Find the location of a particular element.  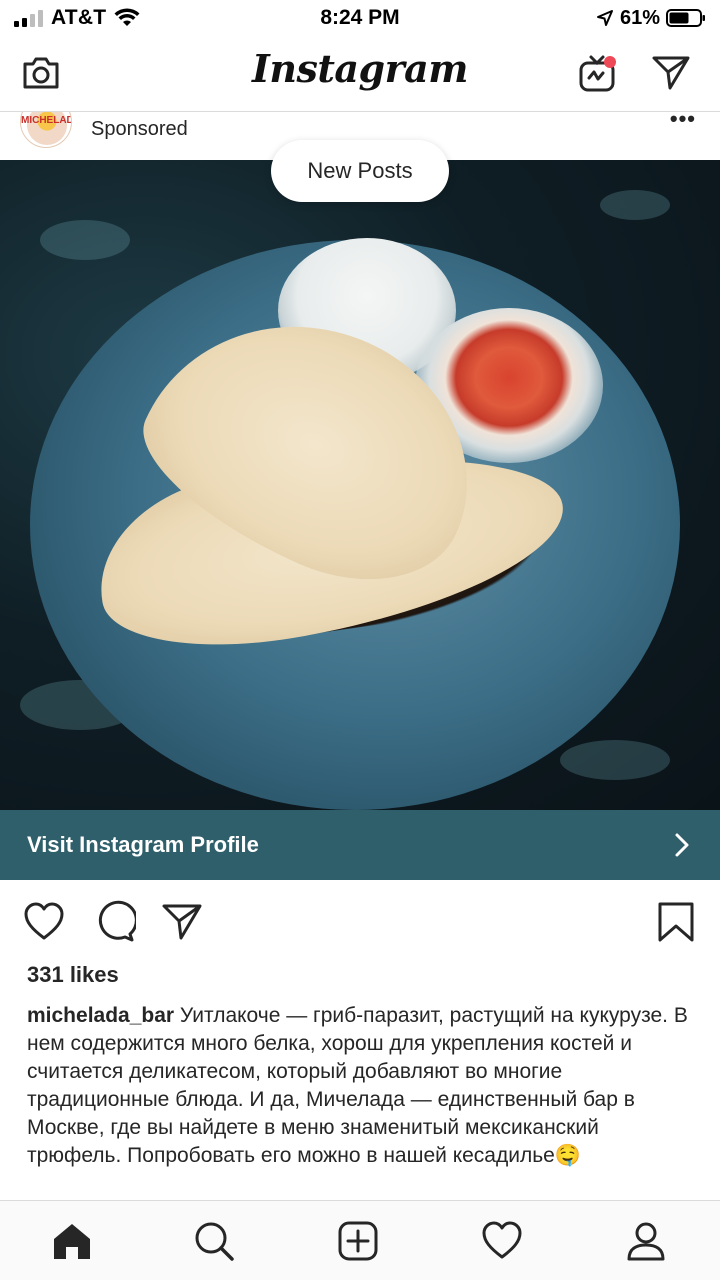

more-options-icon: ••• is located at coordinates (683, 122).